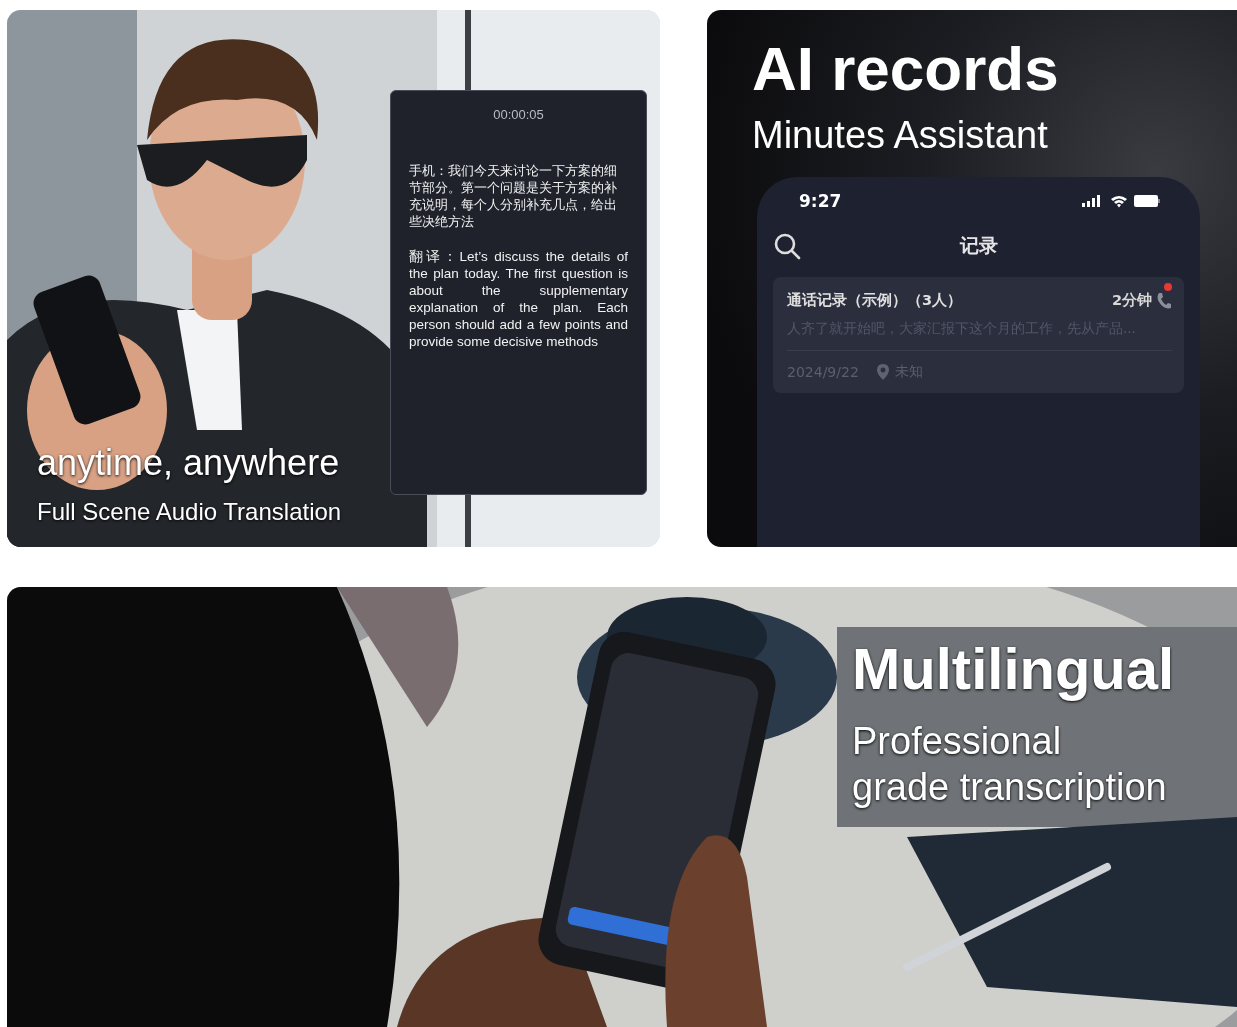  Describe the element at coordinates (189, 512) in the screenshot. I see `subheadline: Full Scene Audio Translation` at that location.